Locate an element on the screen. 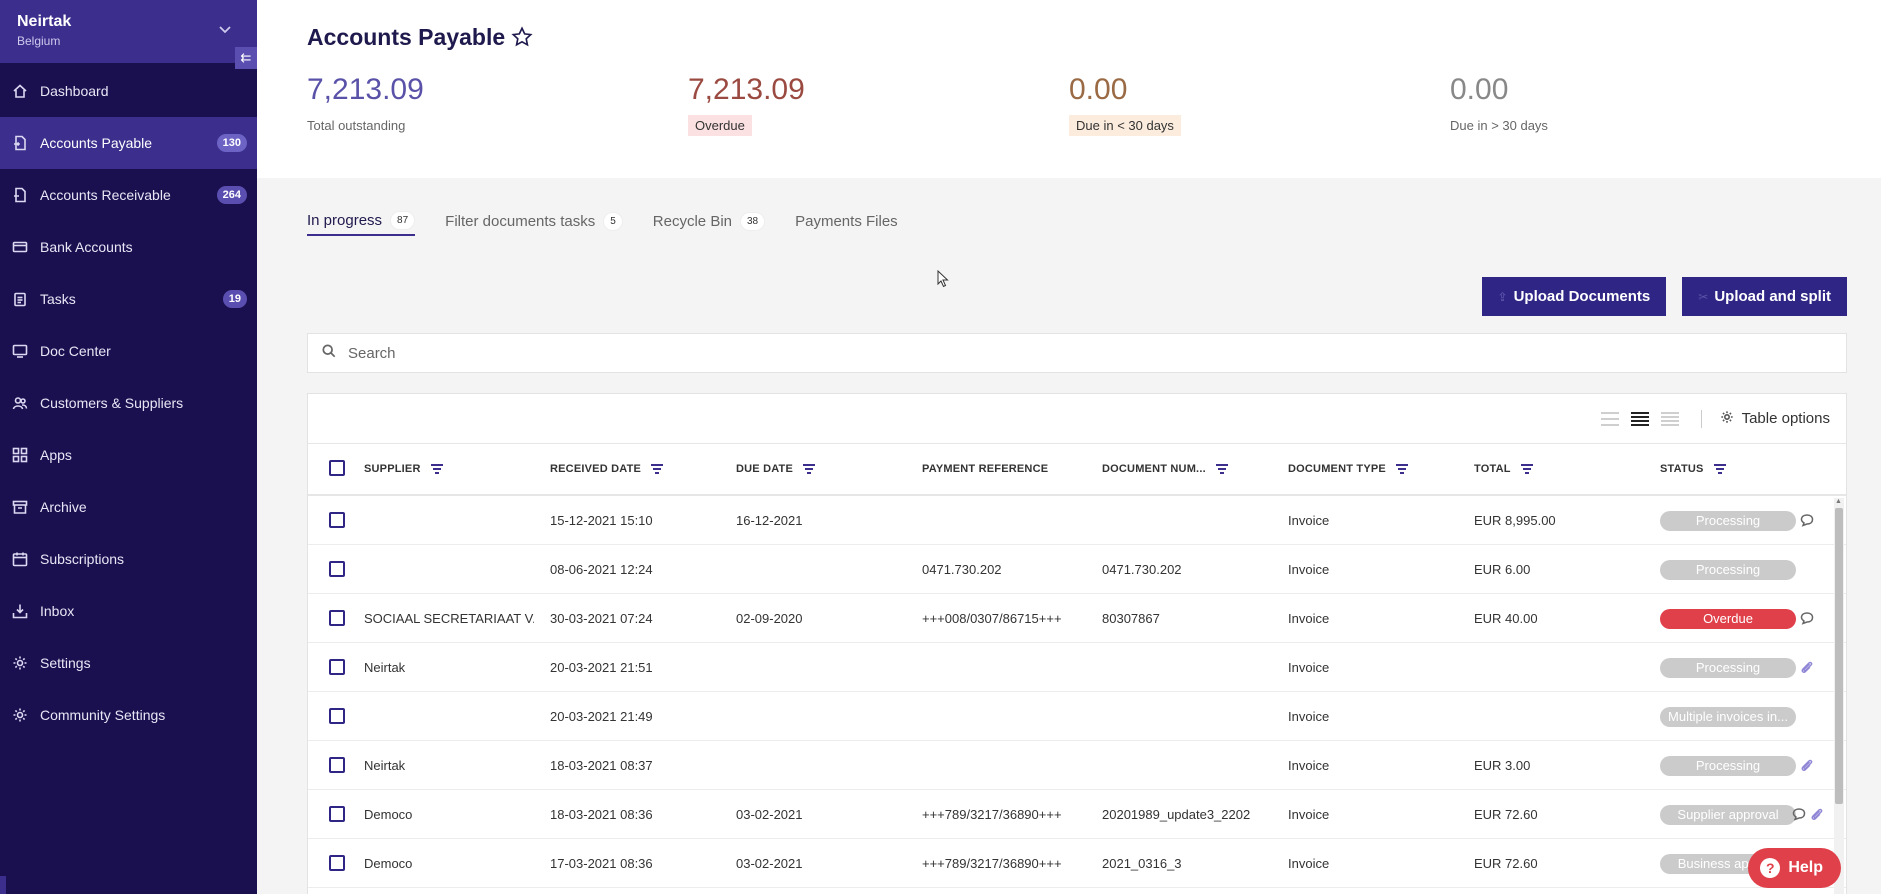 The height and width of the screenshot is (894, 1881). tab-in-progress: In progress 87 is located at coordinates (361, 221).